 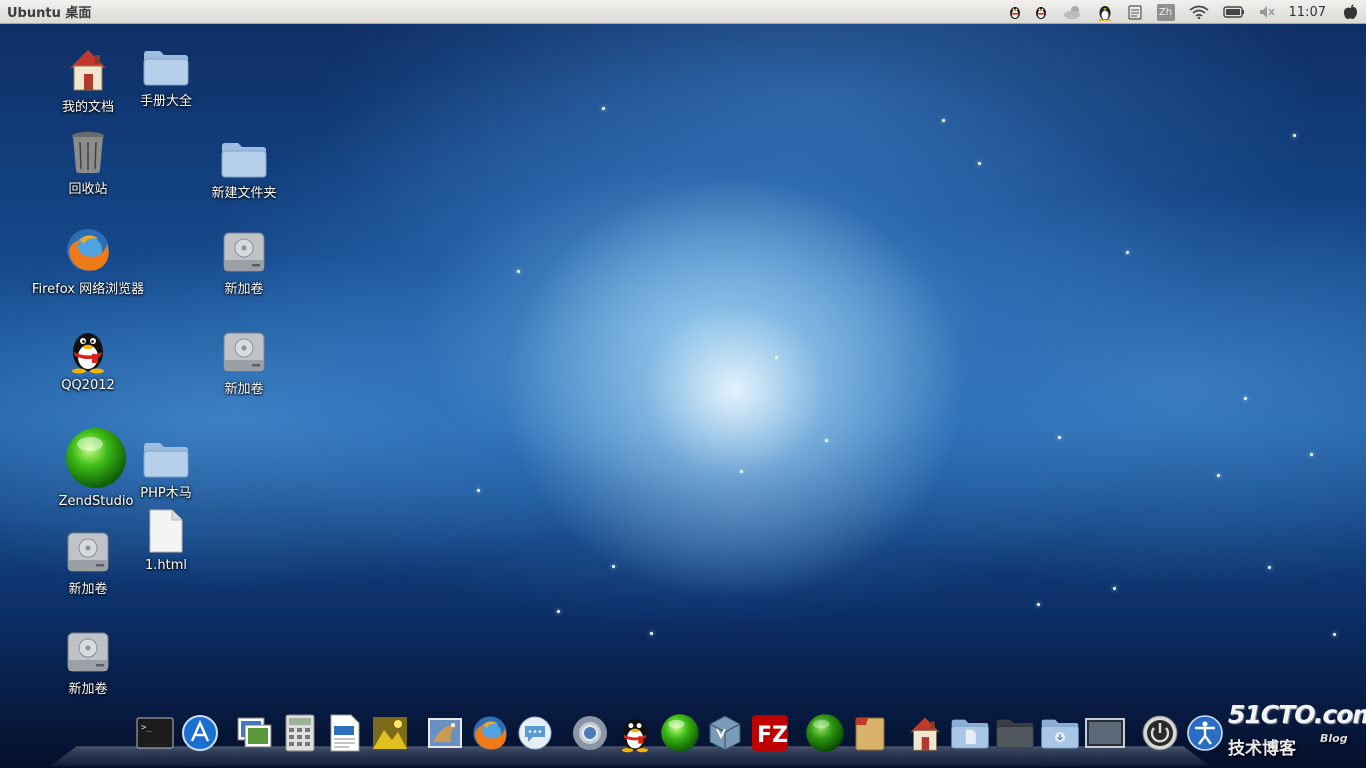 I want to click on tux-icon, so click(x=1105, y=12).